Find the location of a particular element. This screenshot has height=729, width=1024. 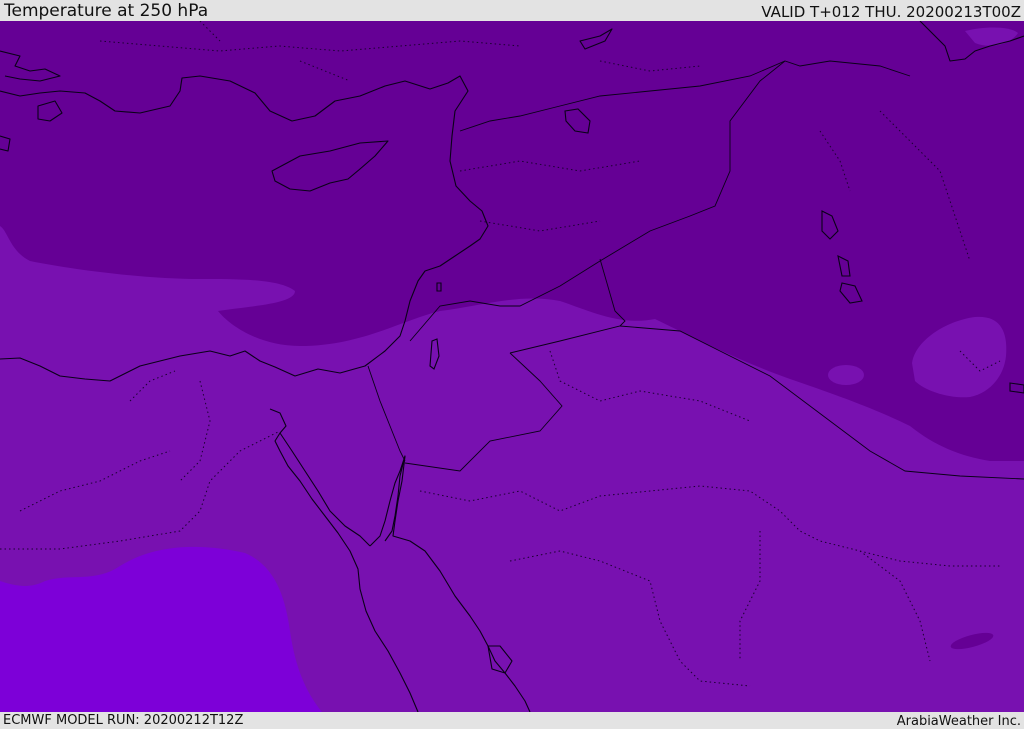

credit-label: ArabiaWeather Inc. is located at coordinates (958, 721).